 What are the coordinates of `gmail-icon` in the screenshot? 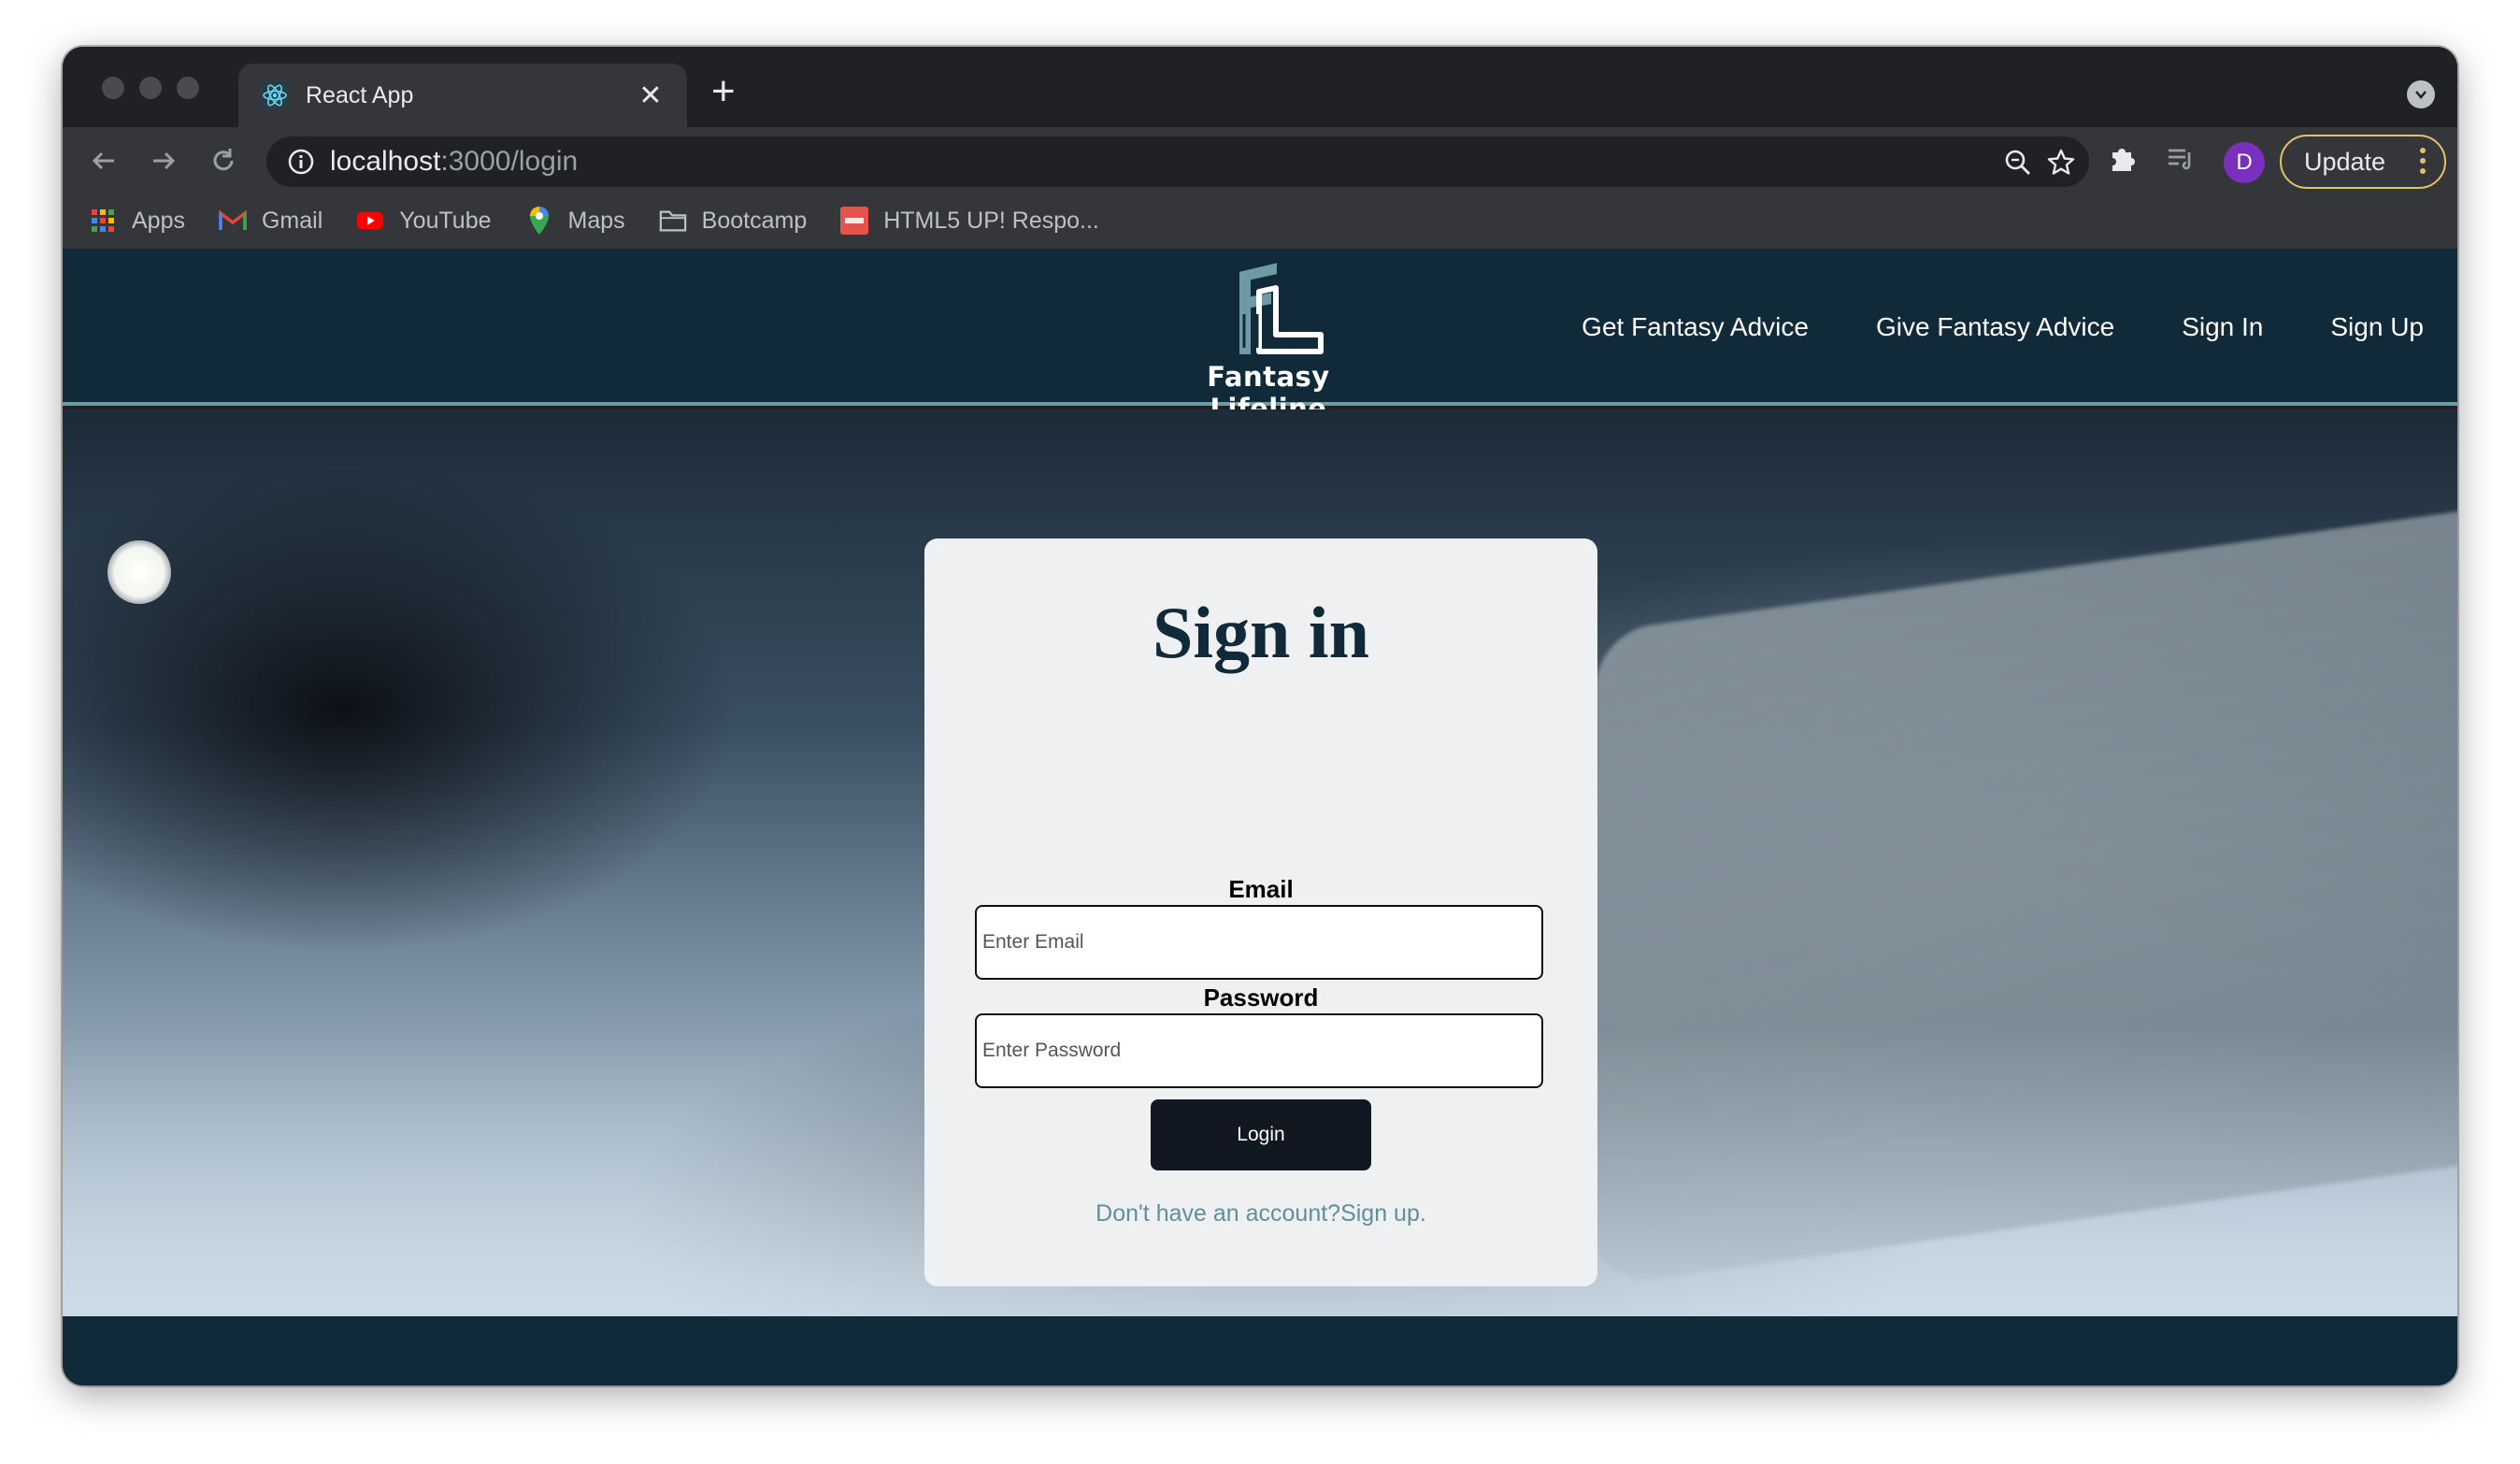 It's located at (233, 221).